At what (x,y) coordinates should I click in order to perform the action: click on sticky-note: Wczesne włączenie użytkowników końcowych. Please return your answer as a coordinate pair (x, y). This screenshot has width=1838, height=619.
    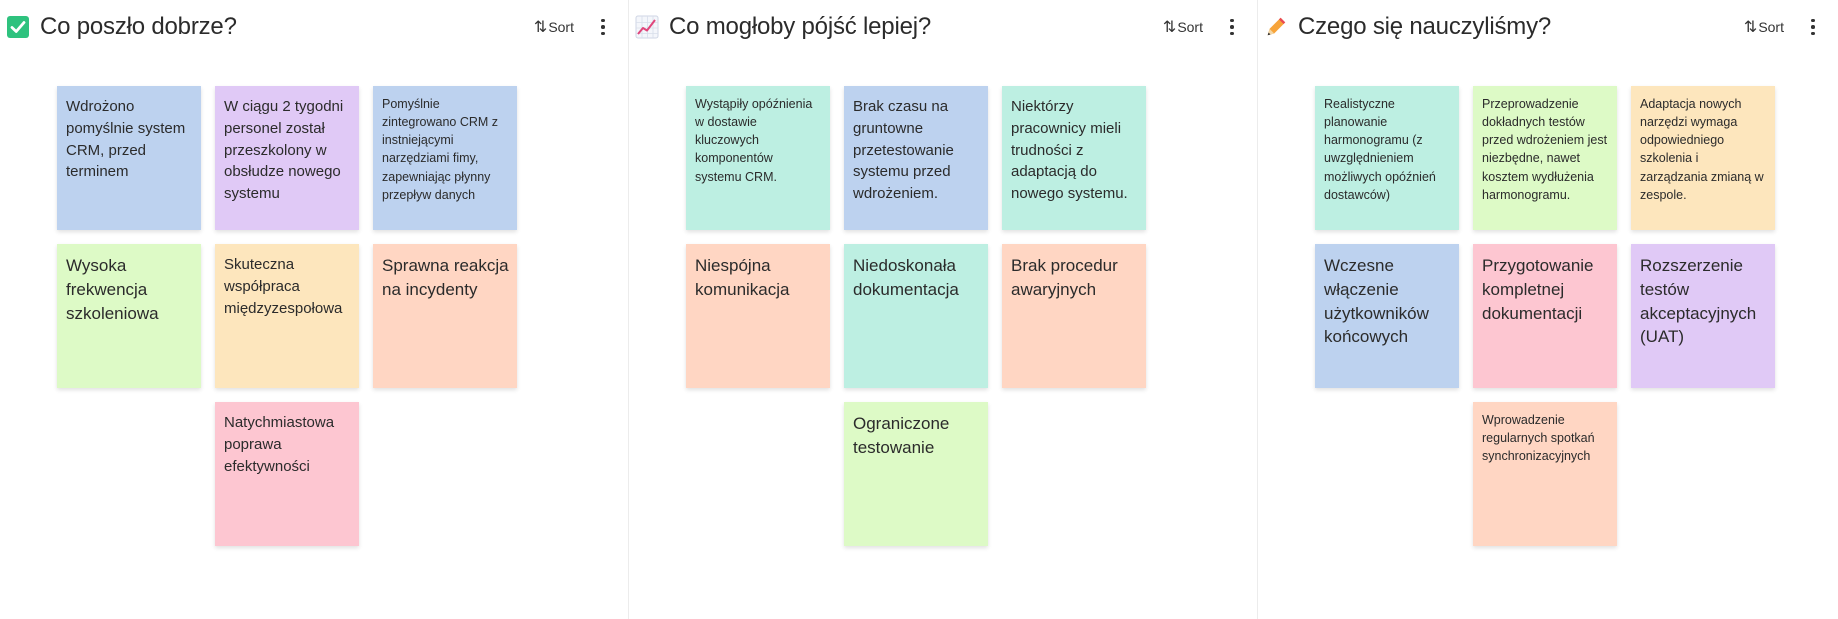
    Looking at the image, I should click on (1387, 316).